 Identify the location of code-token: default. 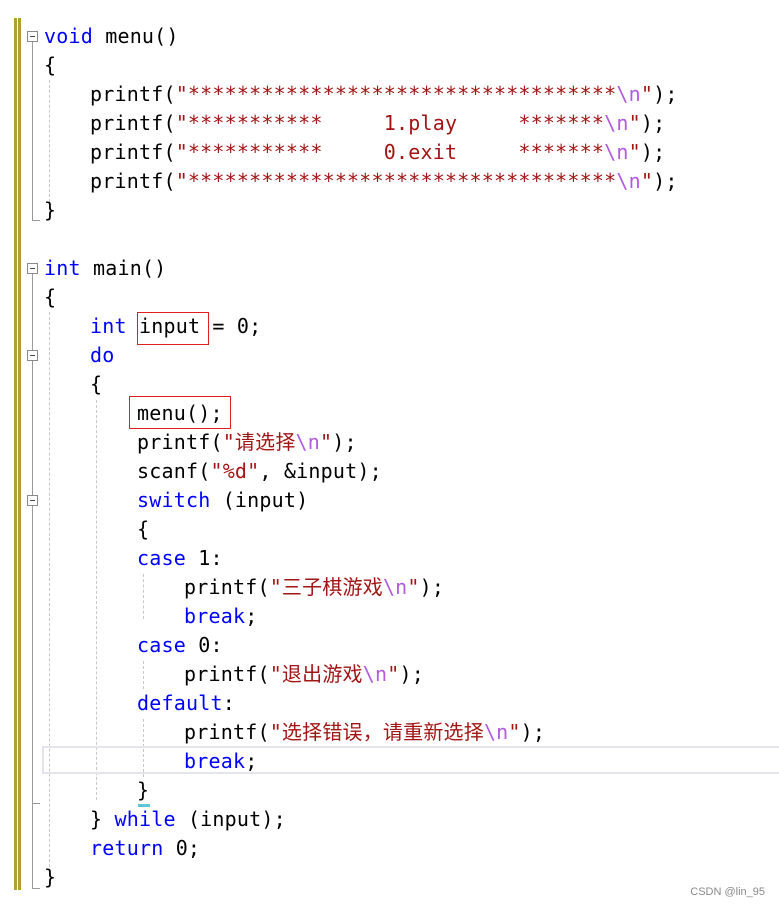
(180, 703).